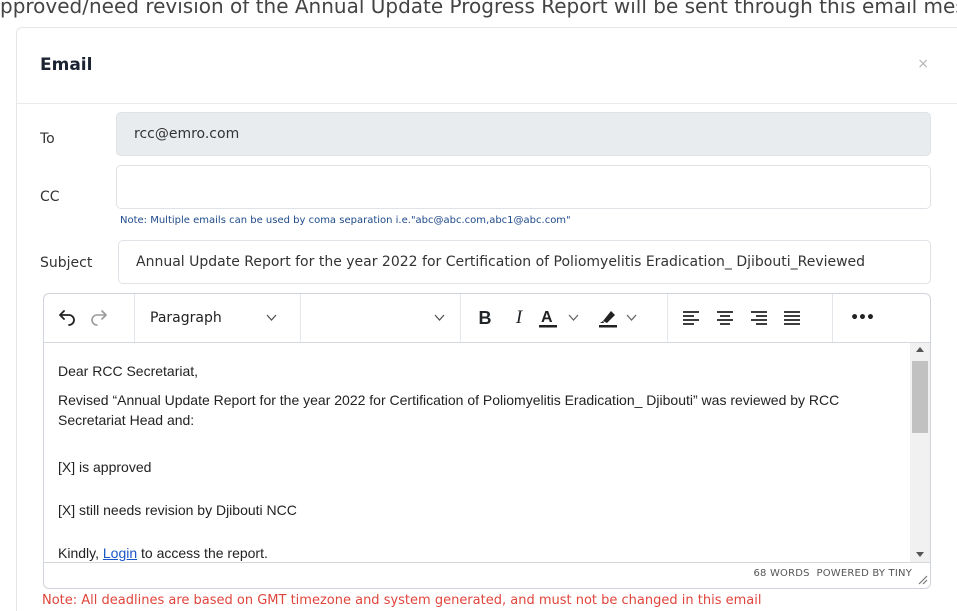 This screenshot has width=957, height=611. I want to click on body-p4-after: to access the report., so click(202, 553).